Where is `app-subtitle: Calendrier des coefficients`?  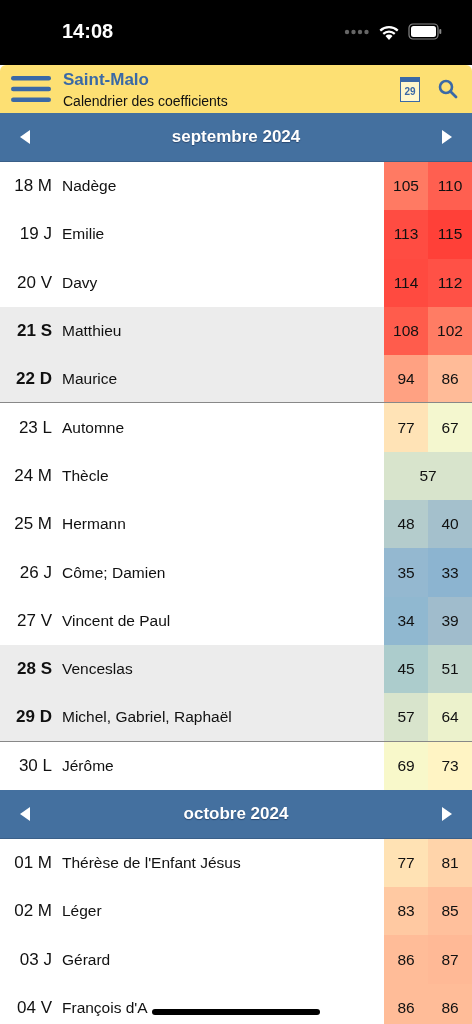 app-subtitle: Calendrier des coefficients is located at coordinates (146, 100).